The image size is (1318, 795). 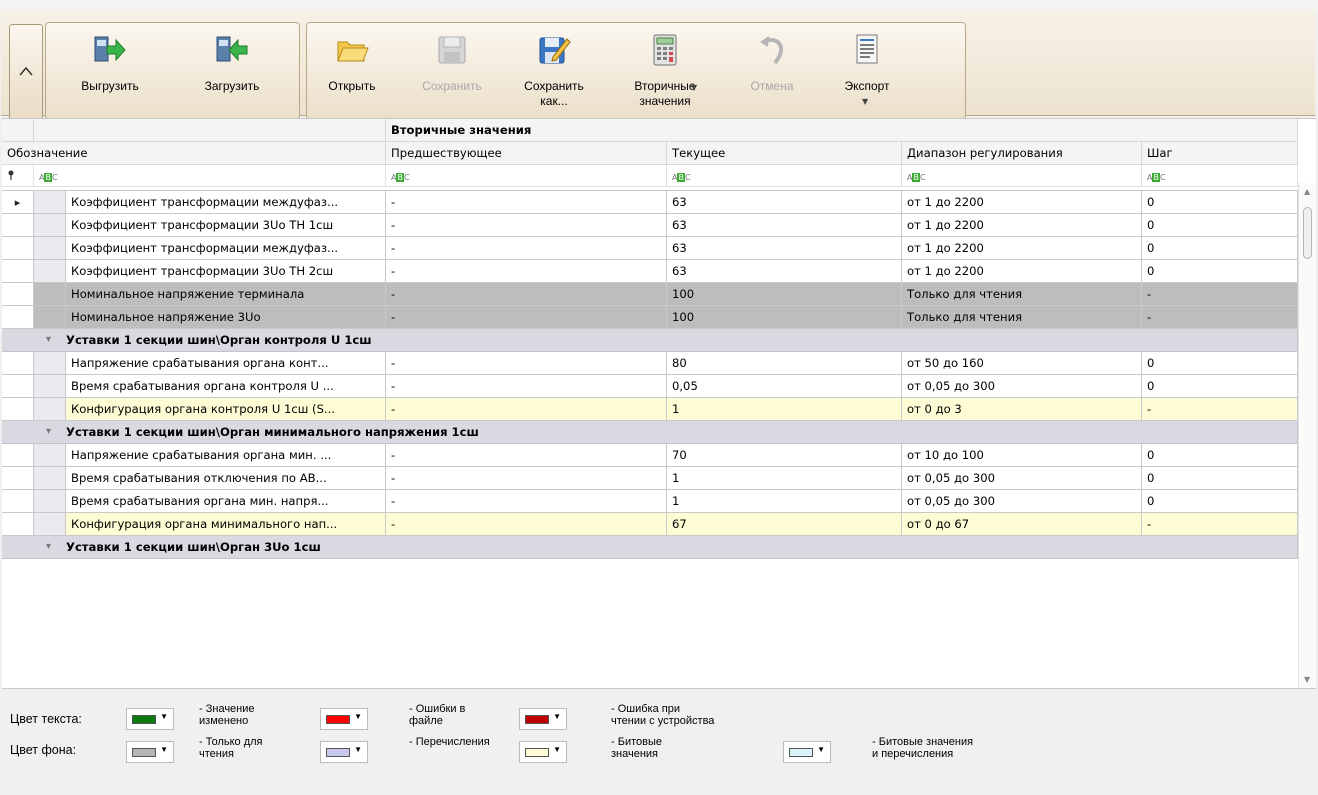 What do you see at coordinates (352, 86) in the screenshot?
I see `open-label: Открыть` at bounding box center [352, 86].